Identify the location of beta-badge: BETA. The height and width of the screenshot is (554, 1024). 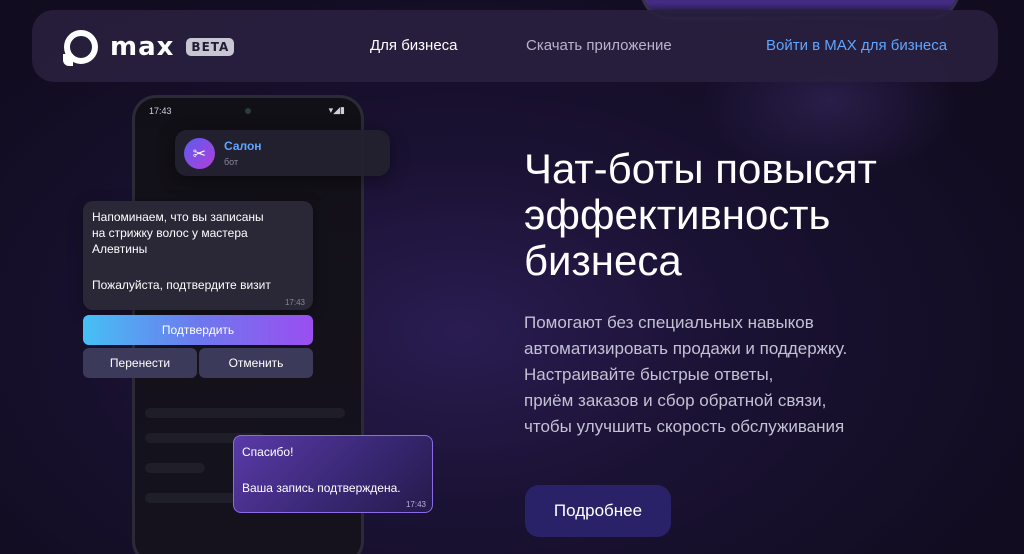
(210, 47).